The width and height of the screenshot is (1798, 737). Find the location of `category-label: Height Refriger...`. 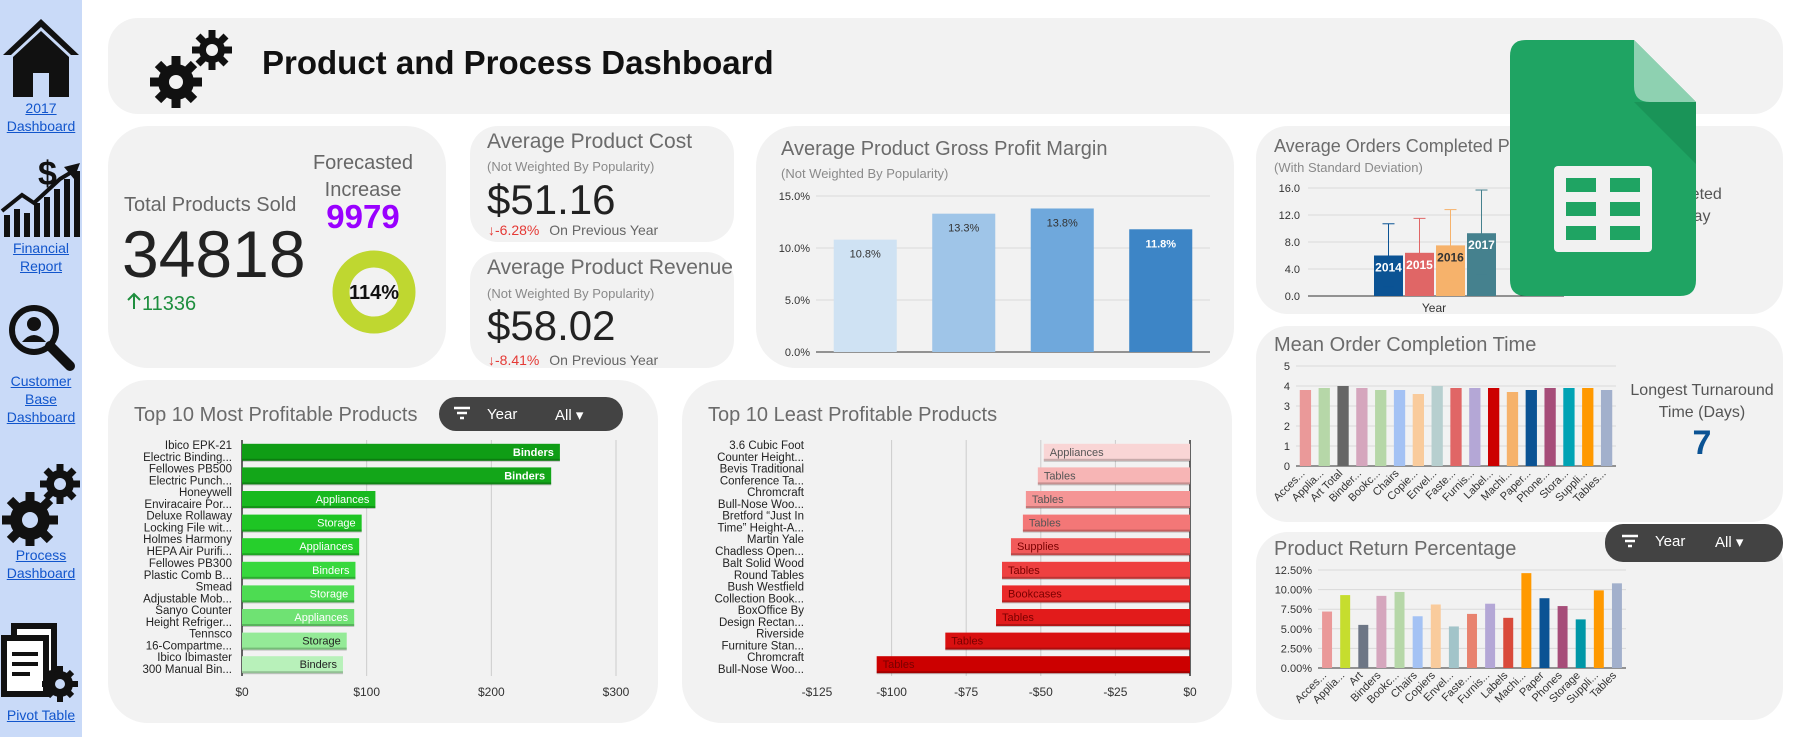

category-label: Height Refriger... is located at coordinates (189, 623).